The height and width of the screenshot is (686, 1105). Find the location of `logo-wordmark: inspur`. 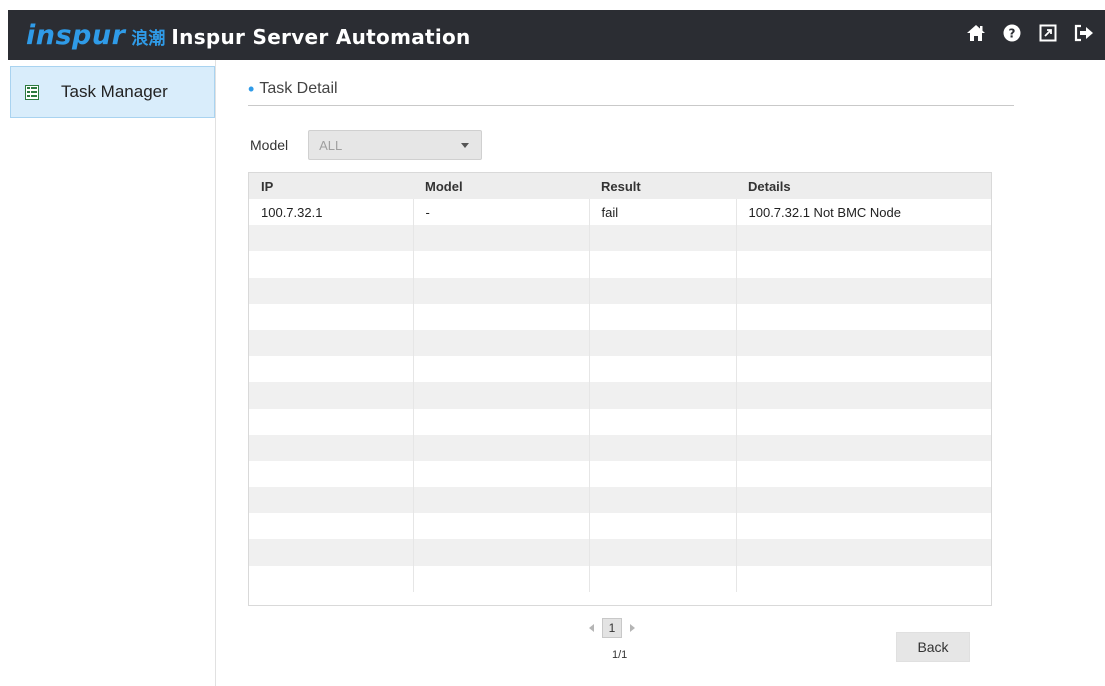

logo-wordmark: inspur is located at coordinates (76, 35).